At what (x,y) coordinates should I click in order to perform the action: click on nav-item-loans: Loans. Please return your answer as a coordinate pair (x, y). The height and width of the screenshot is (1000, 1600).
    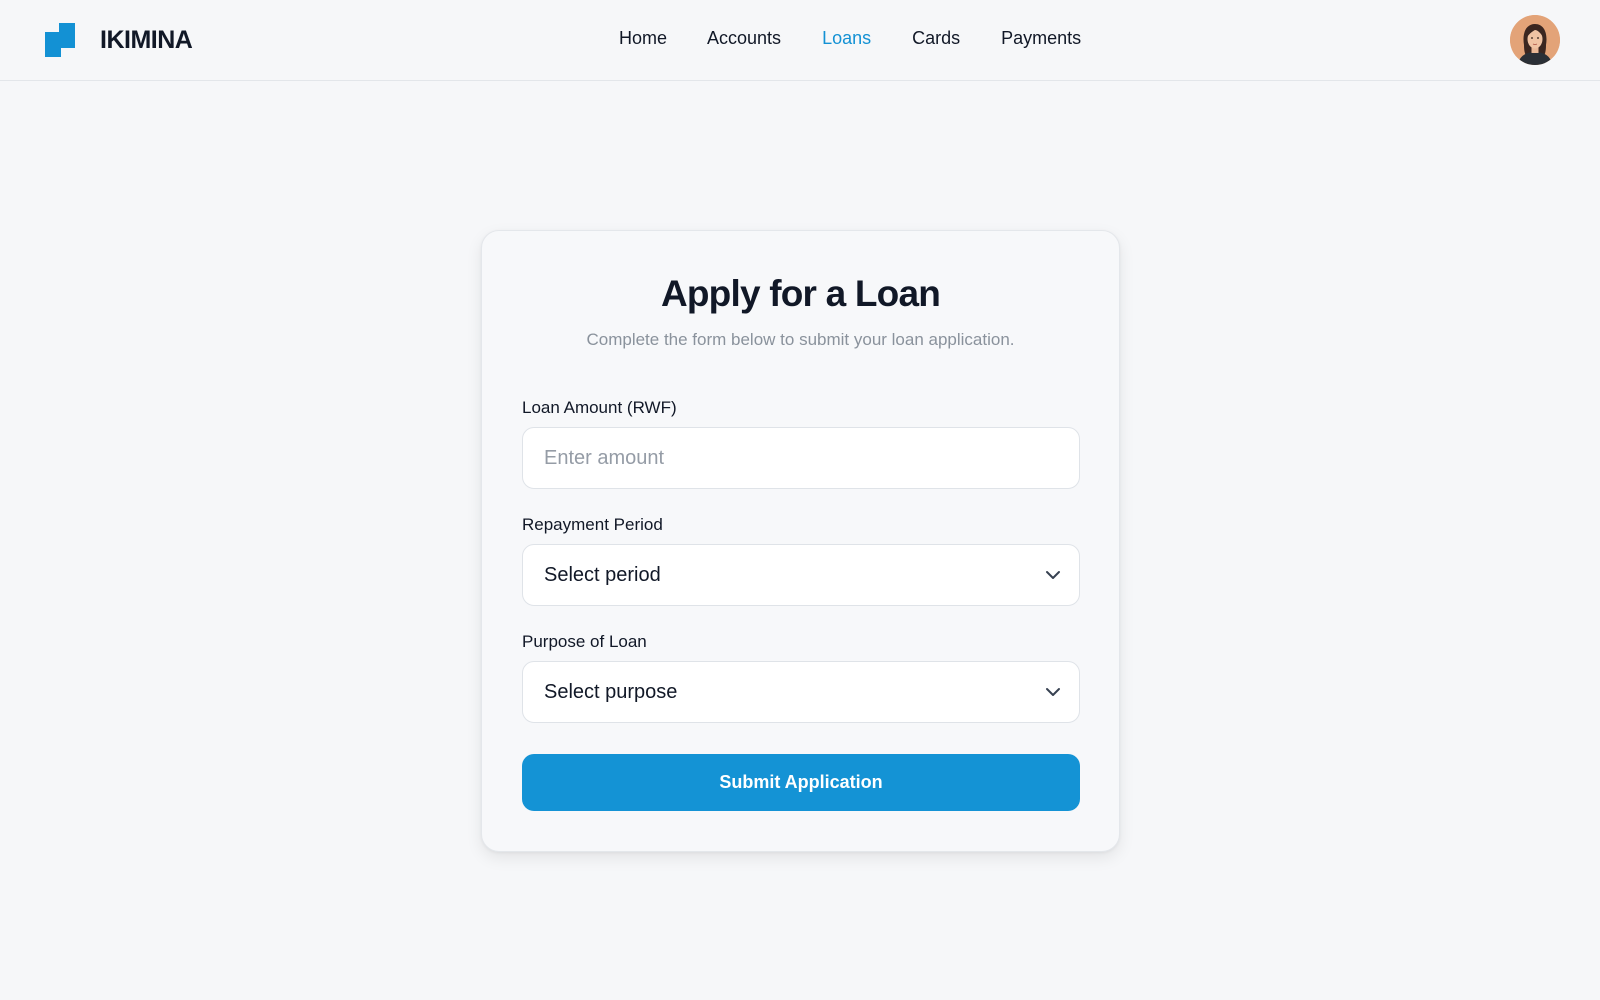
    Looking at the image, I should click on (846, 38).